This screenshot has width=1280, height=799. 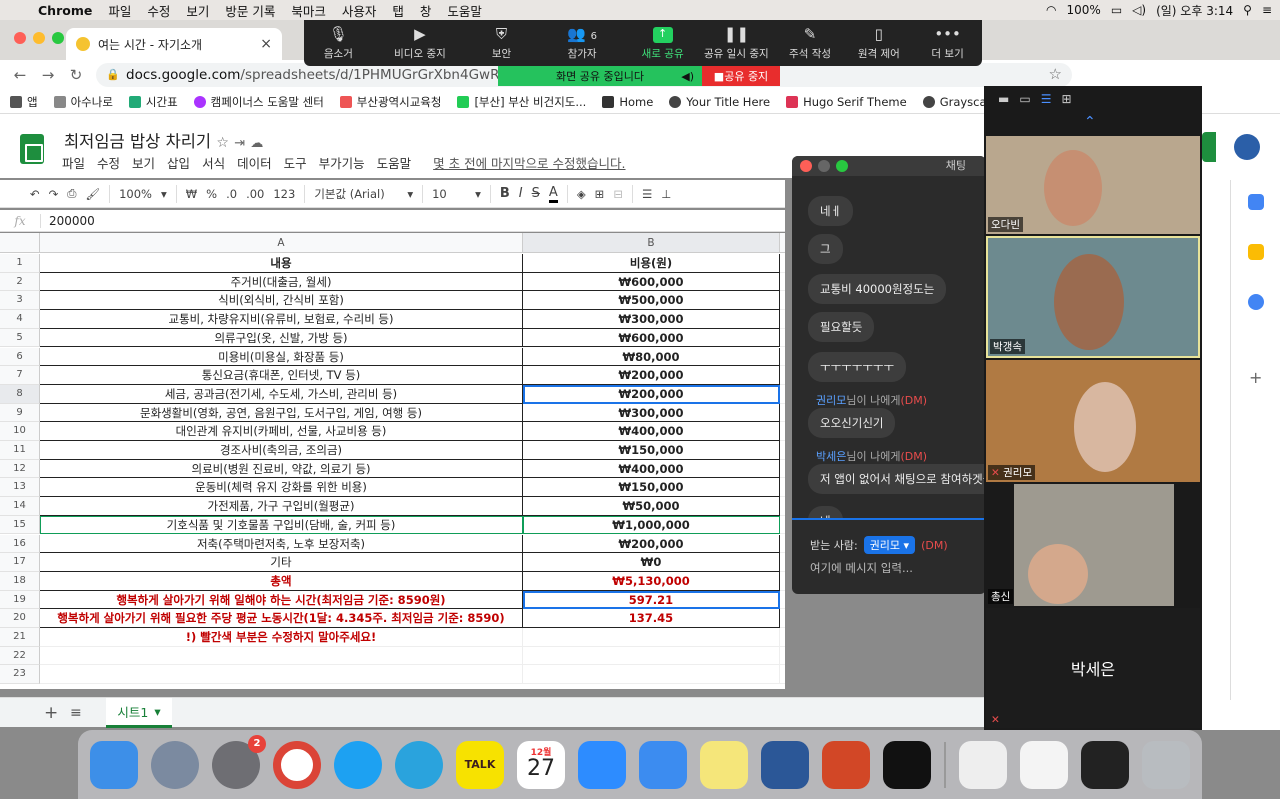 What do you see at coordinates (76, 713) in the screenshot?
I see `all-sheets-icon: ≡` at bounding box center [76, 713].